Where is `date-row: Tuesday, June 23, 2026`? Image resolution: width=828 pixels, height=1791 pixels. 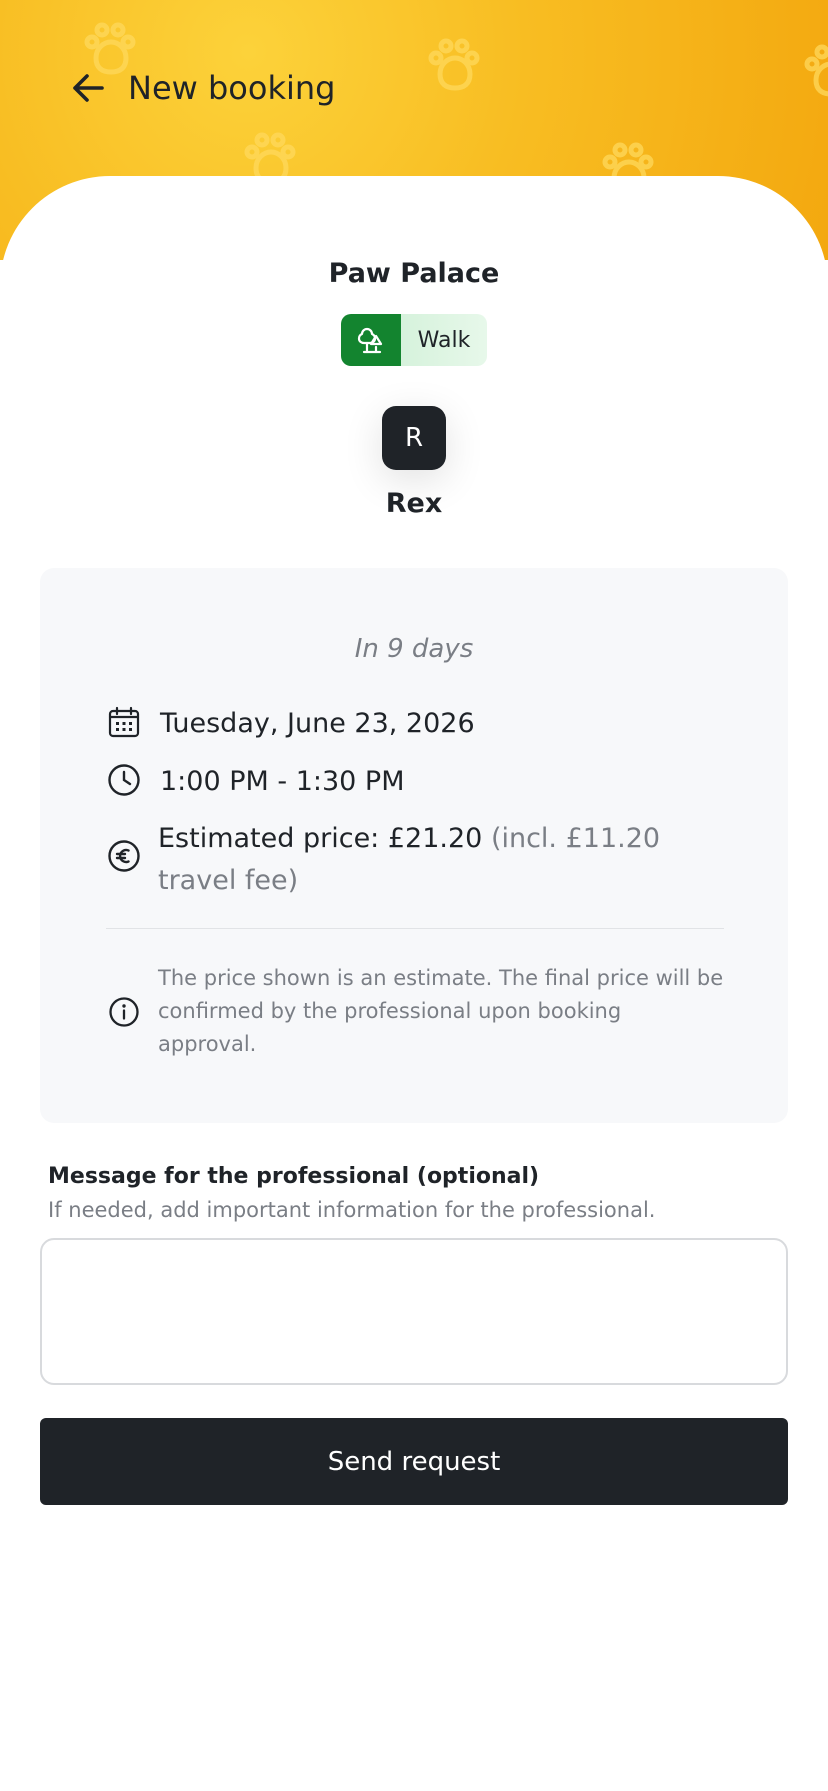
date-row: Tuesday, June 23, 2026 is located at coordinates (290, 724).